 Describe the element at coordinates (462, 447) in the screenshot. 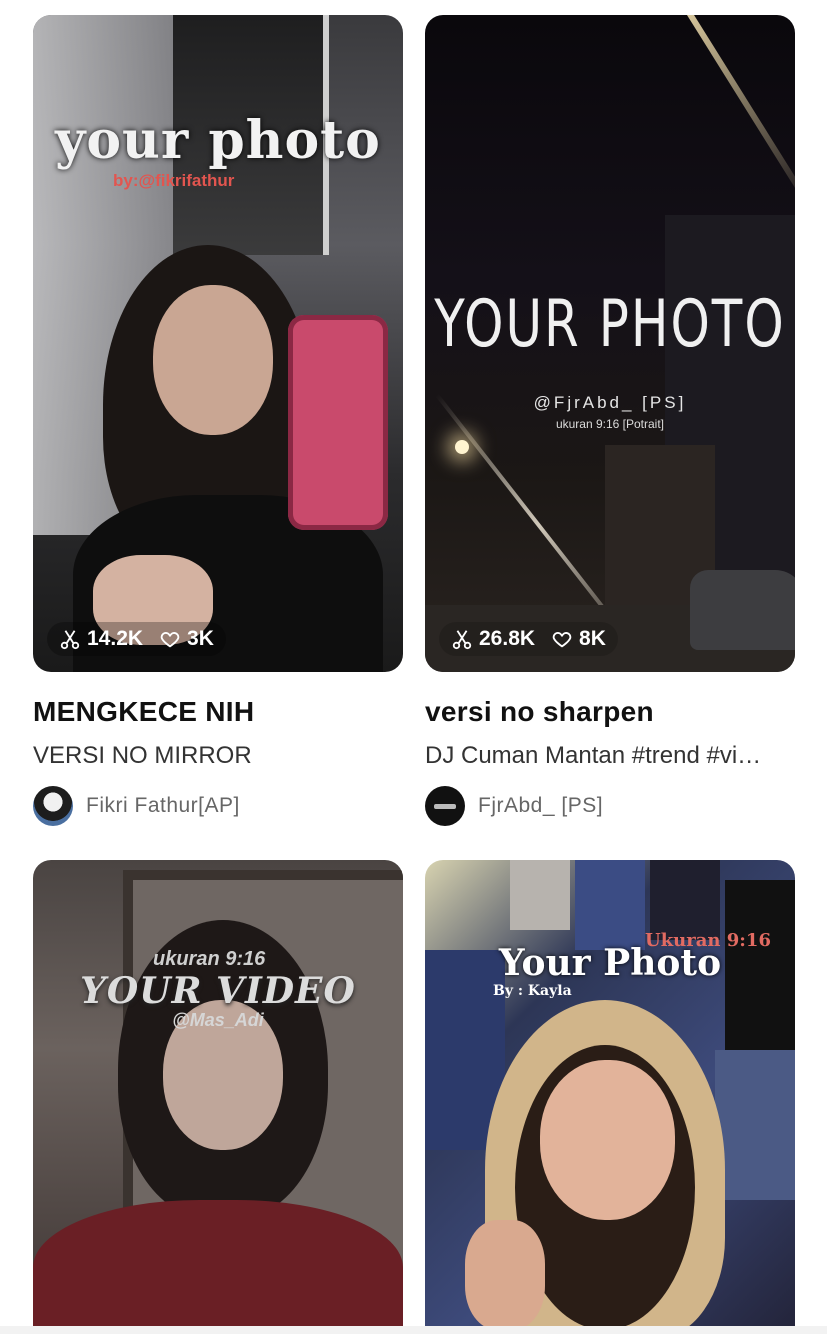

I see `street-light-shape` at that location.